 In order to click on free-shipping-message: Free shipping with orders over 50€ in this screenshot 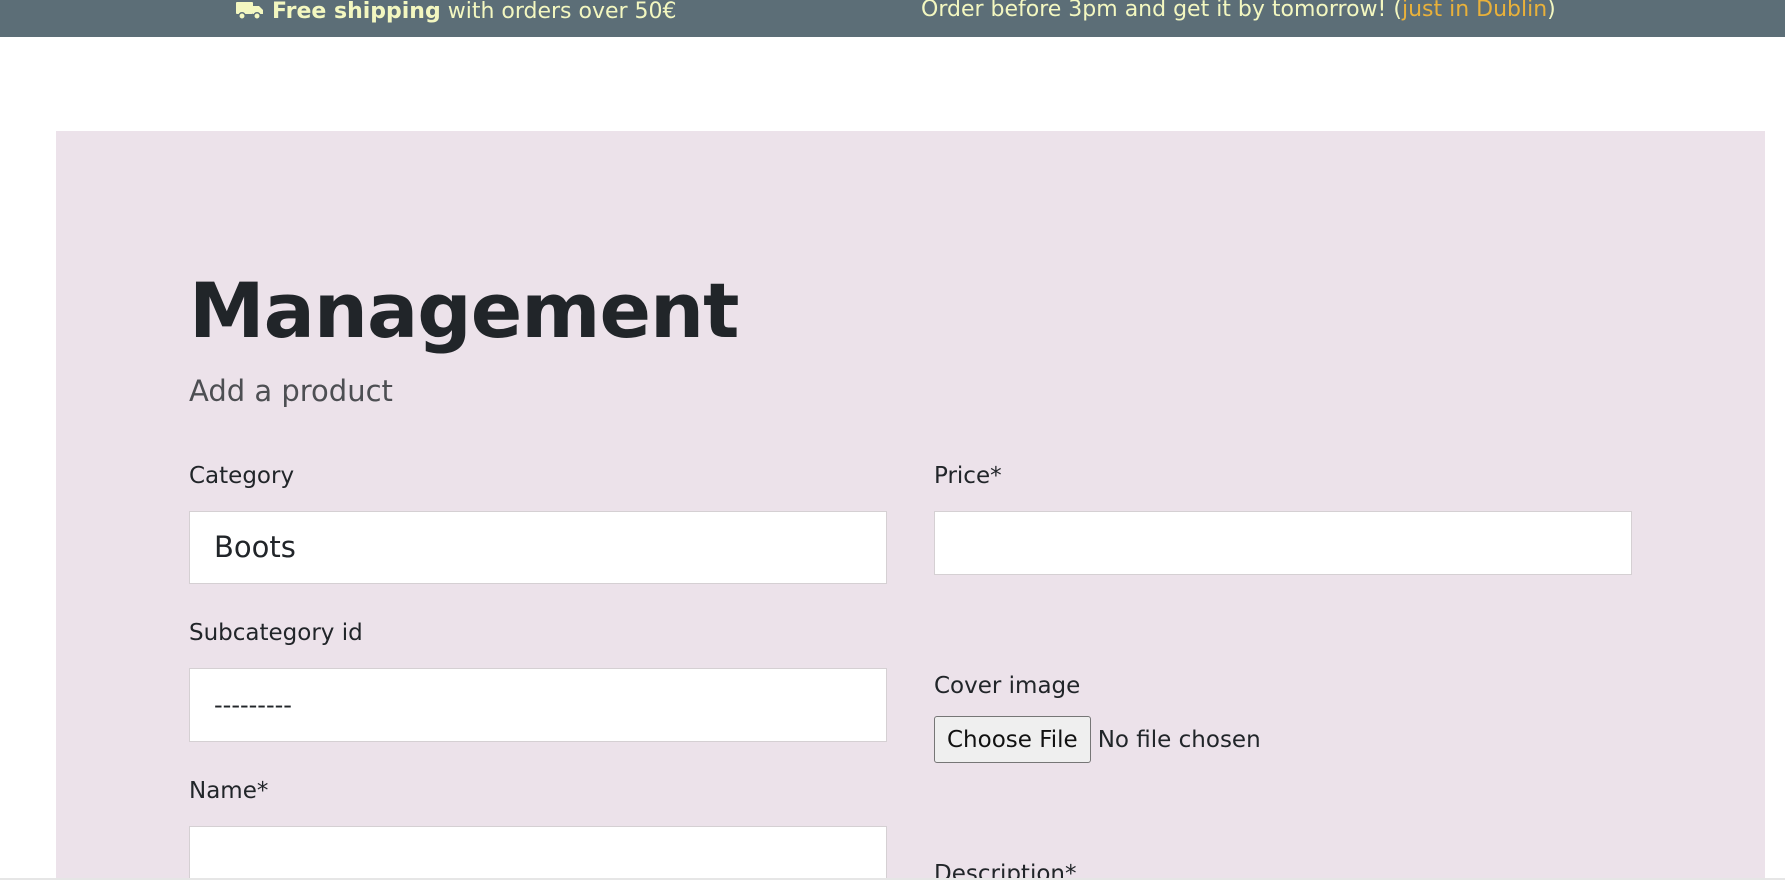, I will do `click(456, 11)`.